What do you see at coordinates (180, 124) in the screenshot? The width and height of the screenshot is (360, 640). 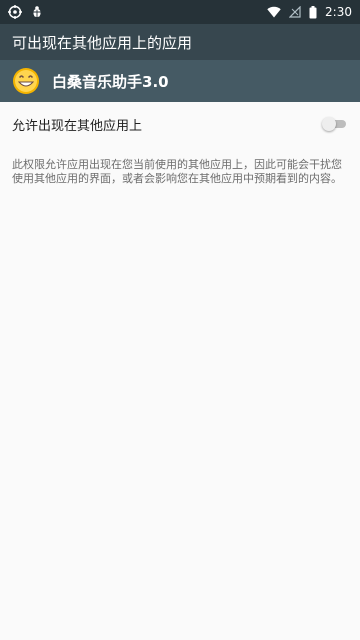 I see `permission-setting-row: 允许出现在其他应用上` at bounding box center [180, 124].